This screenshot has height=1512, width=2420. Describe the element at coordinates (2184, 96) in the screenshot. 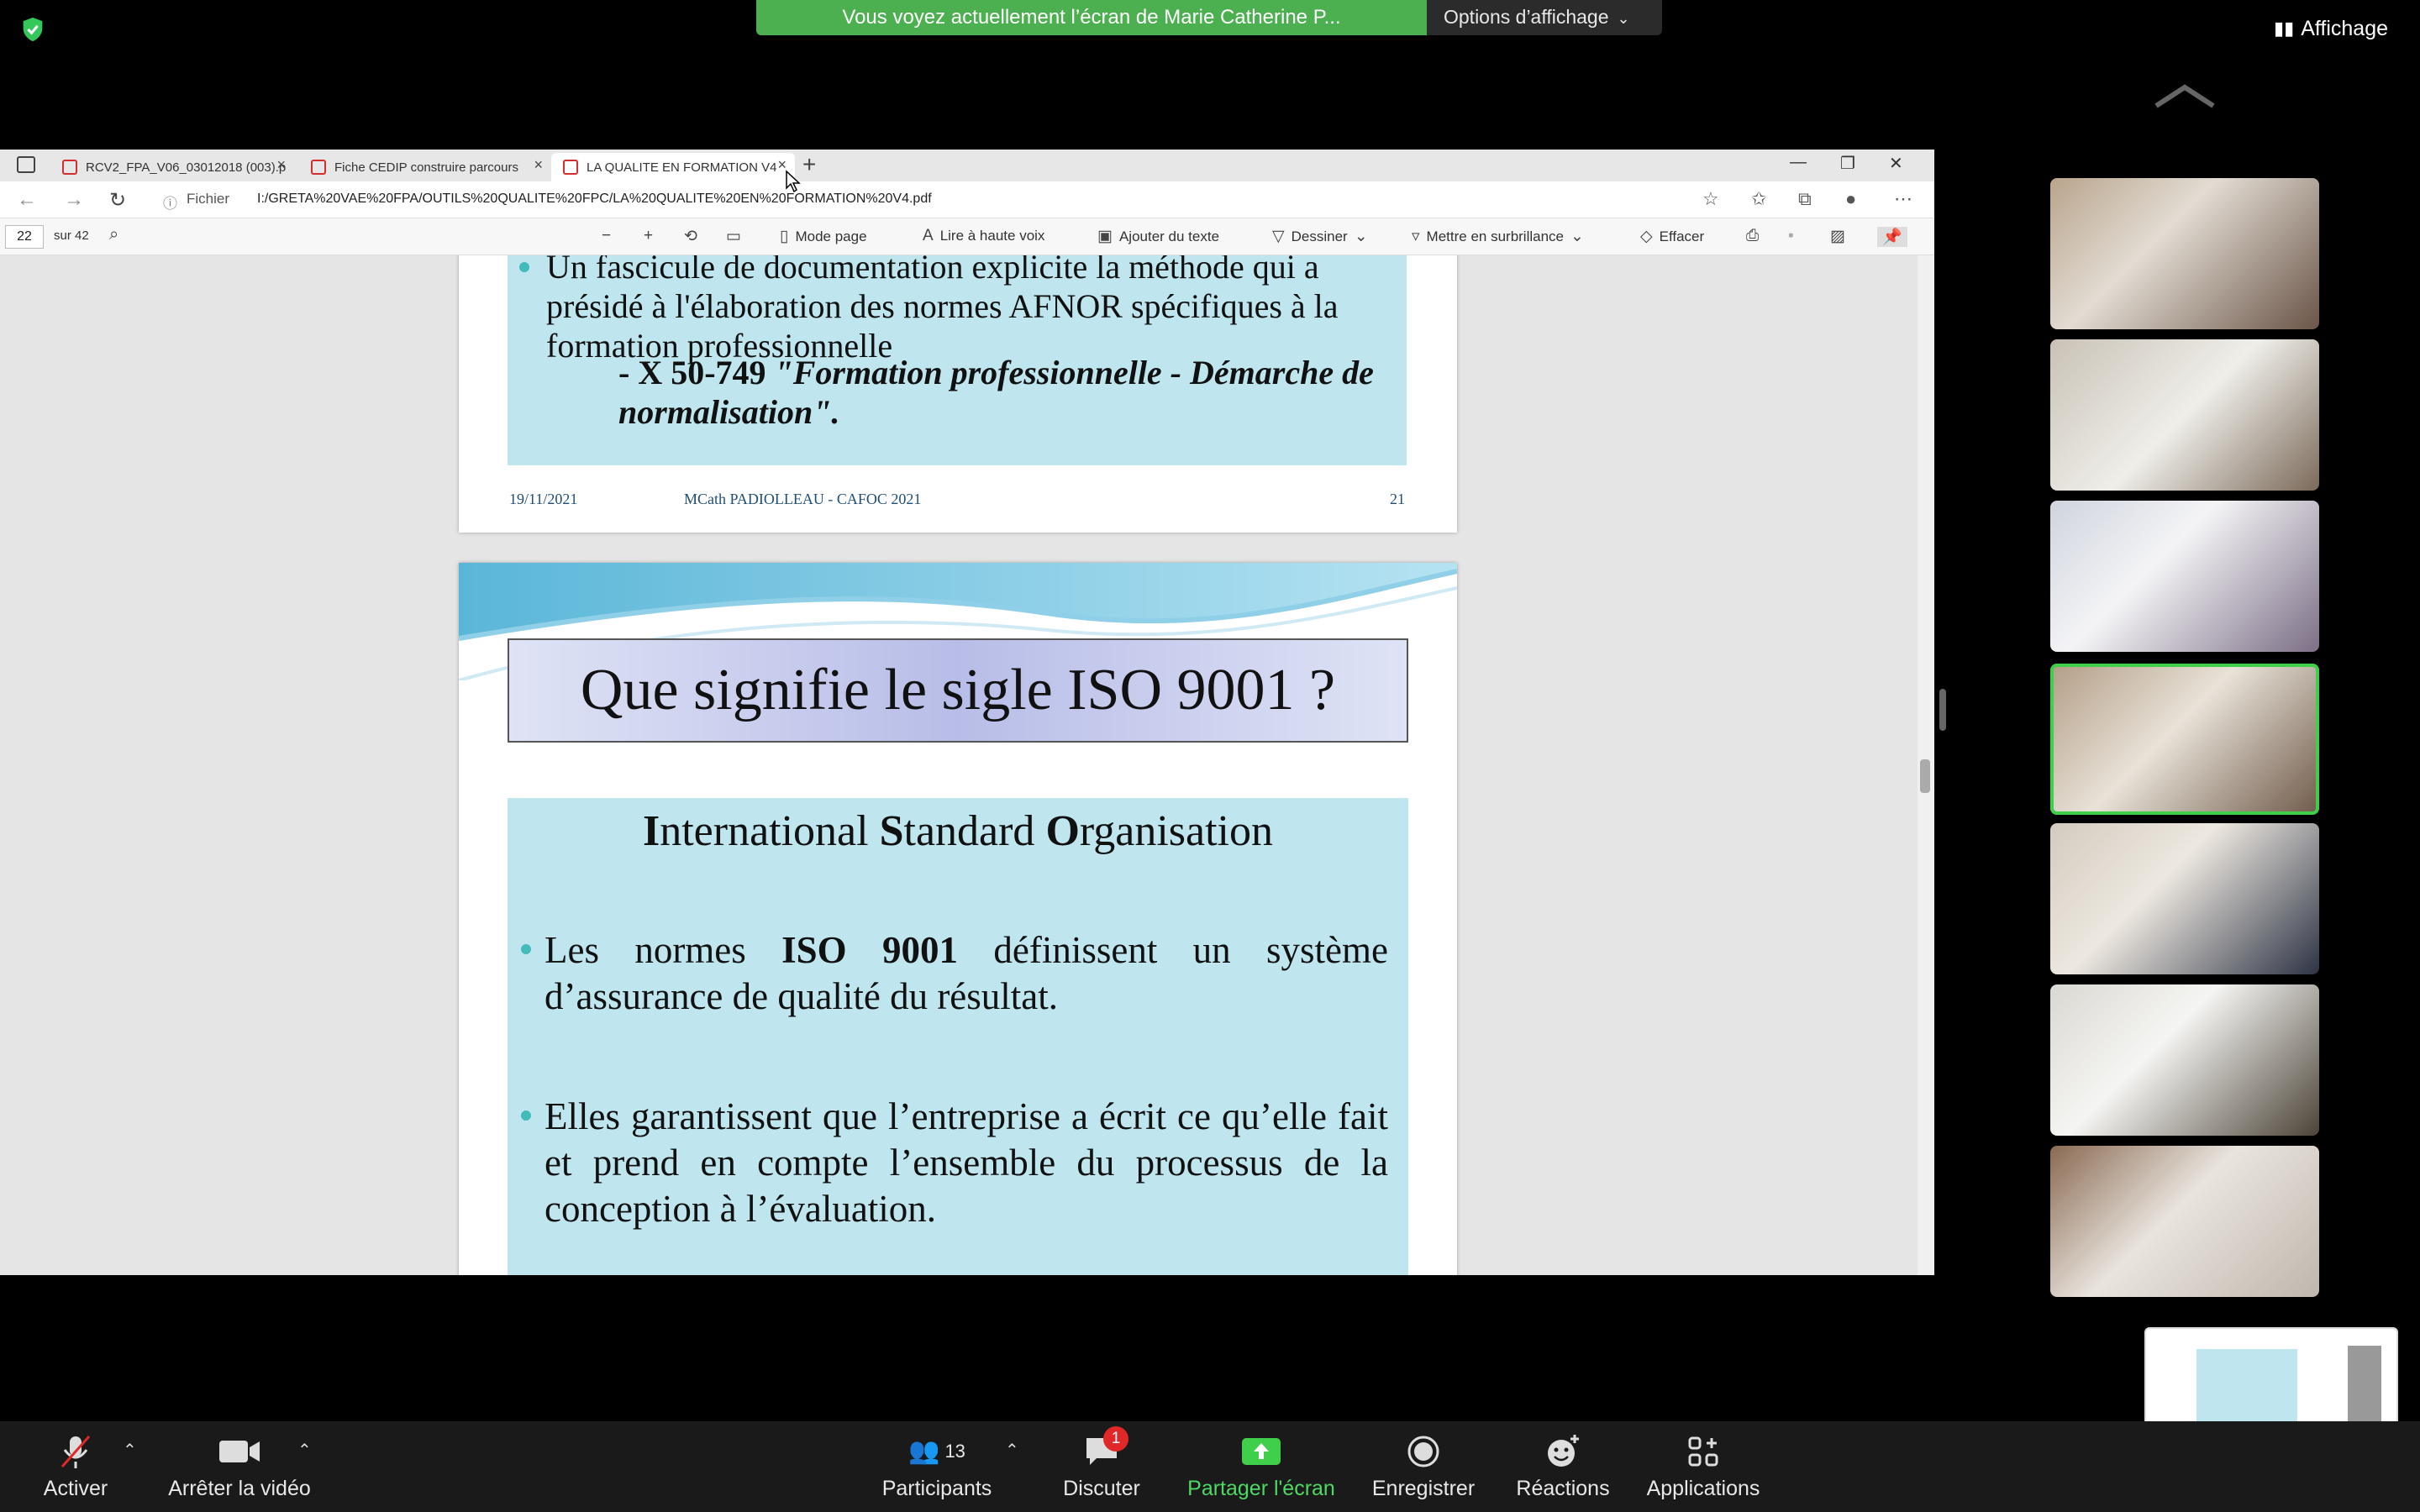

I see `chevron-up-icon` at that location.